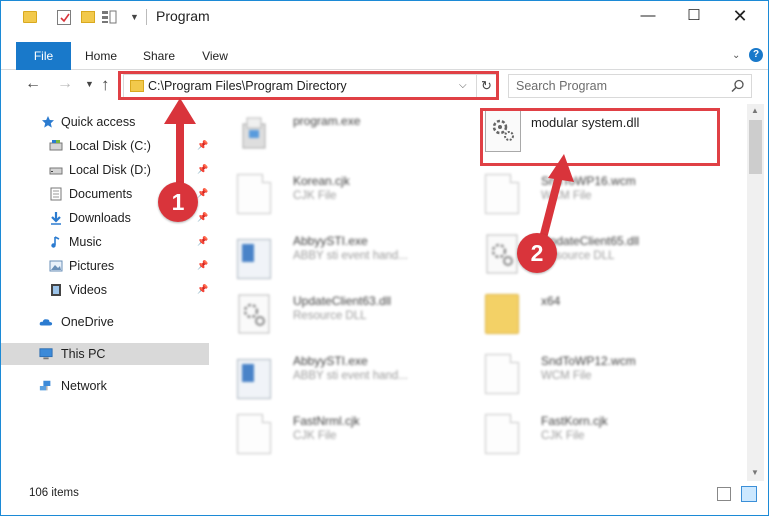 The height and width of the screenshot is (516, 769). What do you see at coordinates (755, 110) in the screenshot?
I see `scroll-up-icon: ▲` at bounding box center [755, 110].